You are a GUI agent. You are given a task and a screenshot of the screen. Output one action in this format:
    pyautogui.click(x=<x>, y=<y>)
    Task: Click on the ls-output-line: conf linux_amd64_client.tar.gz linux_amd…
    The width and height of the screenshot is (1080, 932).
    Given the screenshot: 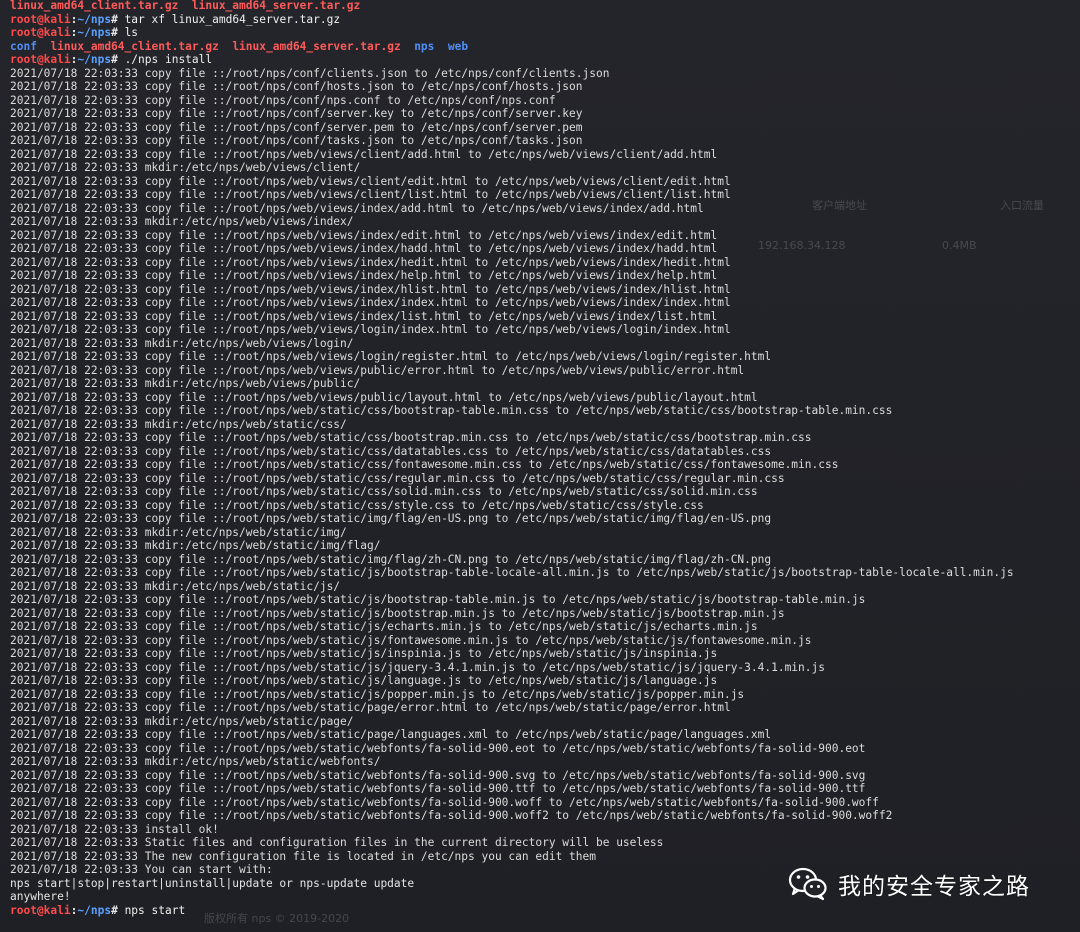 What is the action you would take?
    pyautogui.click(x=512, y=47)
    